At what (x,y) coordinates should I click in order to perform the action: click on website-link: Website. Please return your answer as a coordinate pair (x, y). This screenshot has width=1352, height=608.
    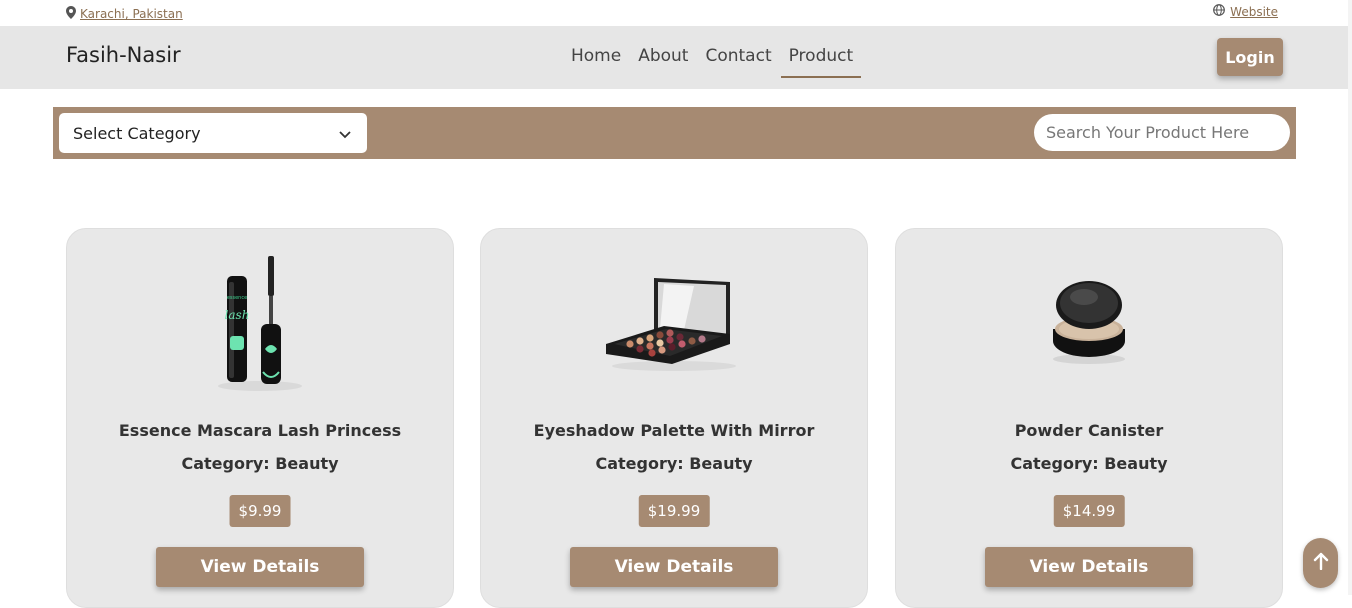
    Looking at the image, I should click on (1245, 11).